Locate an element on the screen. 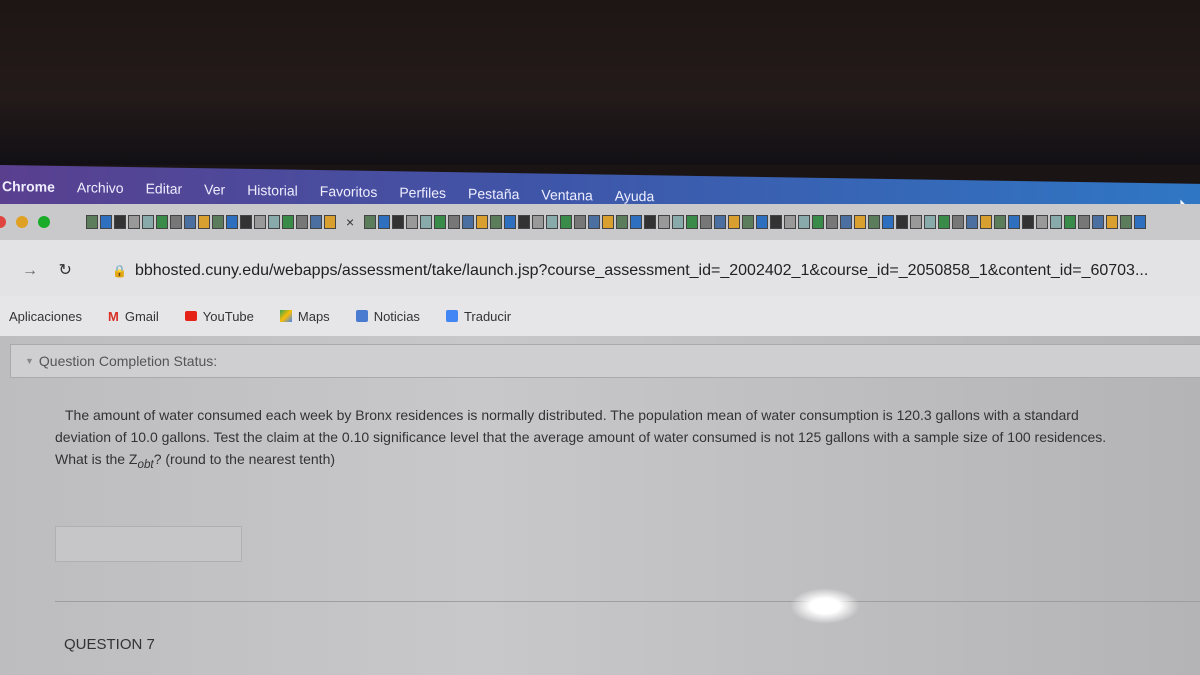  reload-icon: ↻ is located at coordinates (64, 270).